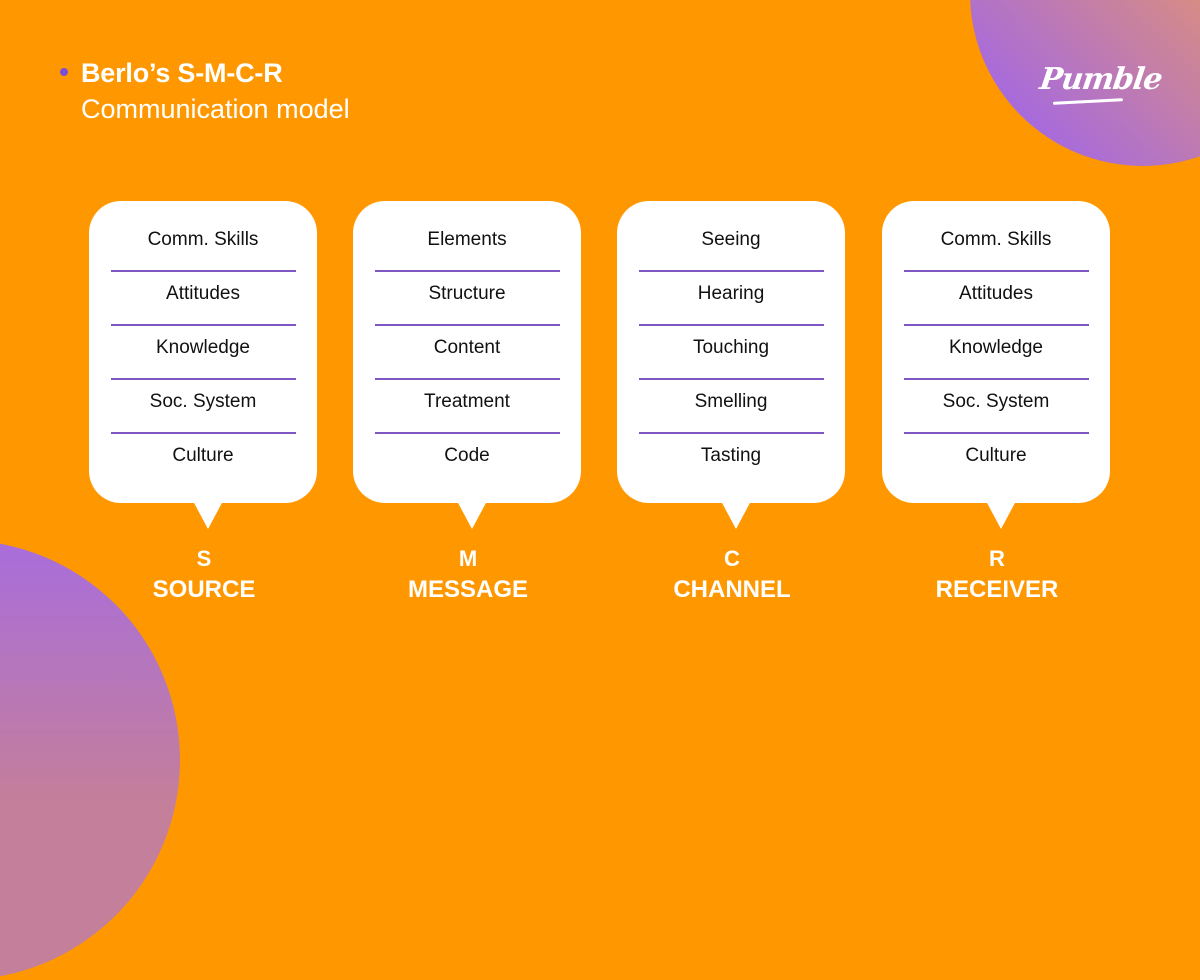 Image resolution: width=1200 pixels, height=980 pixels. What do you see at coordinates (1101, 79) in the screenshot?
I see `pumble-logo: Pumble` at bounding box center [1101, 79].